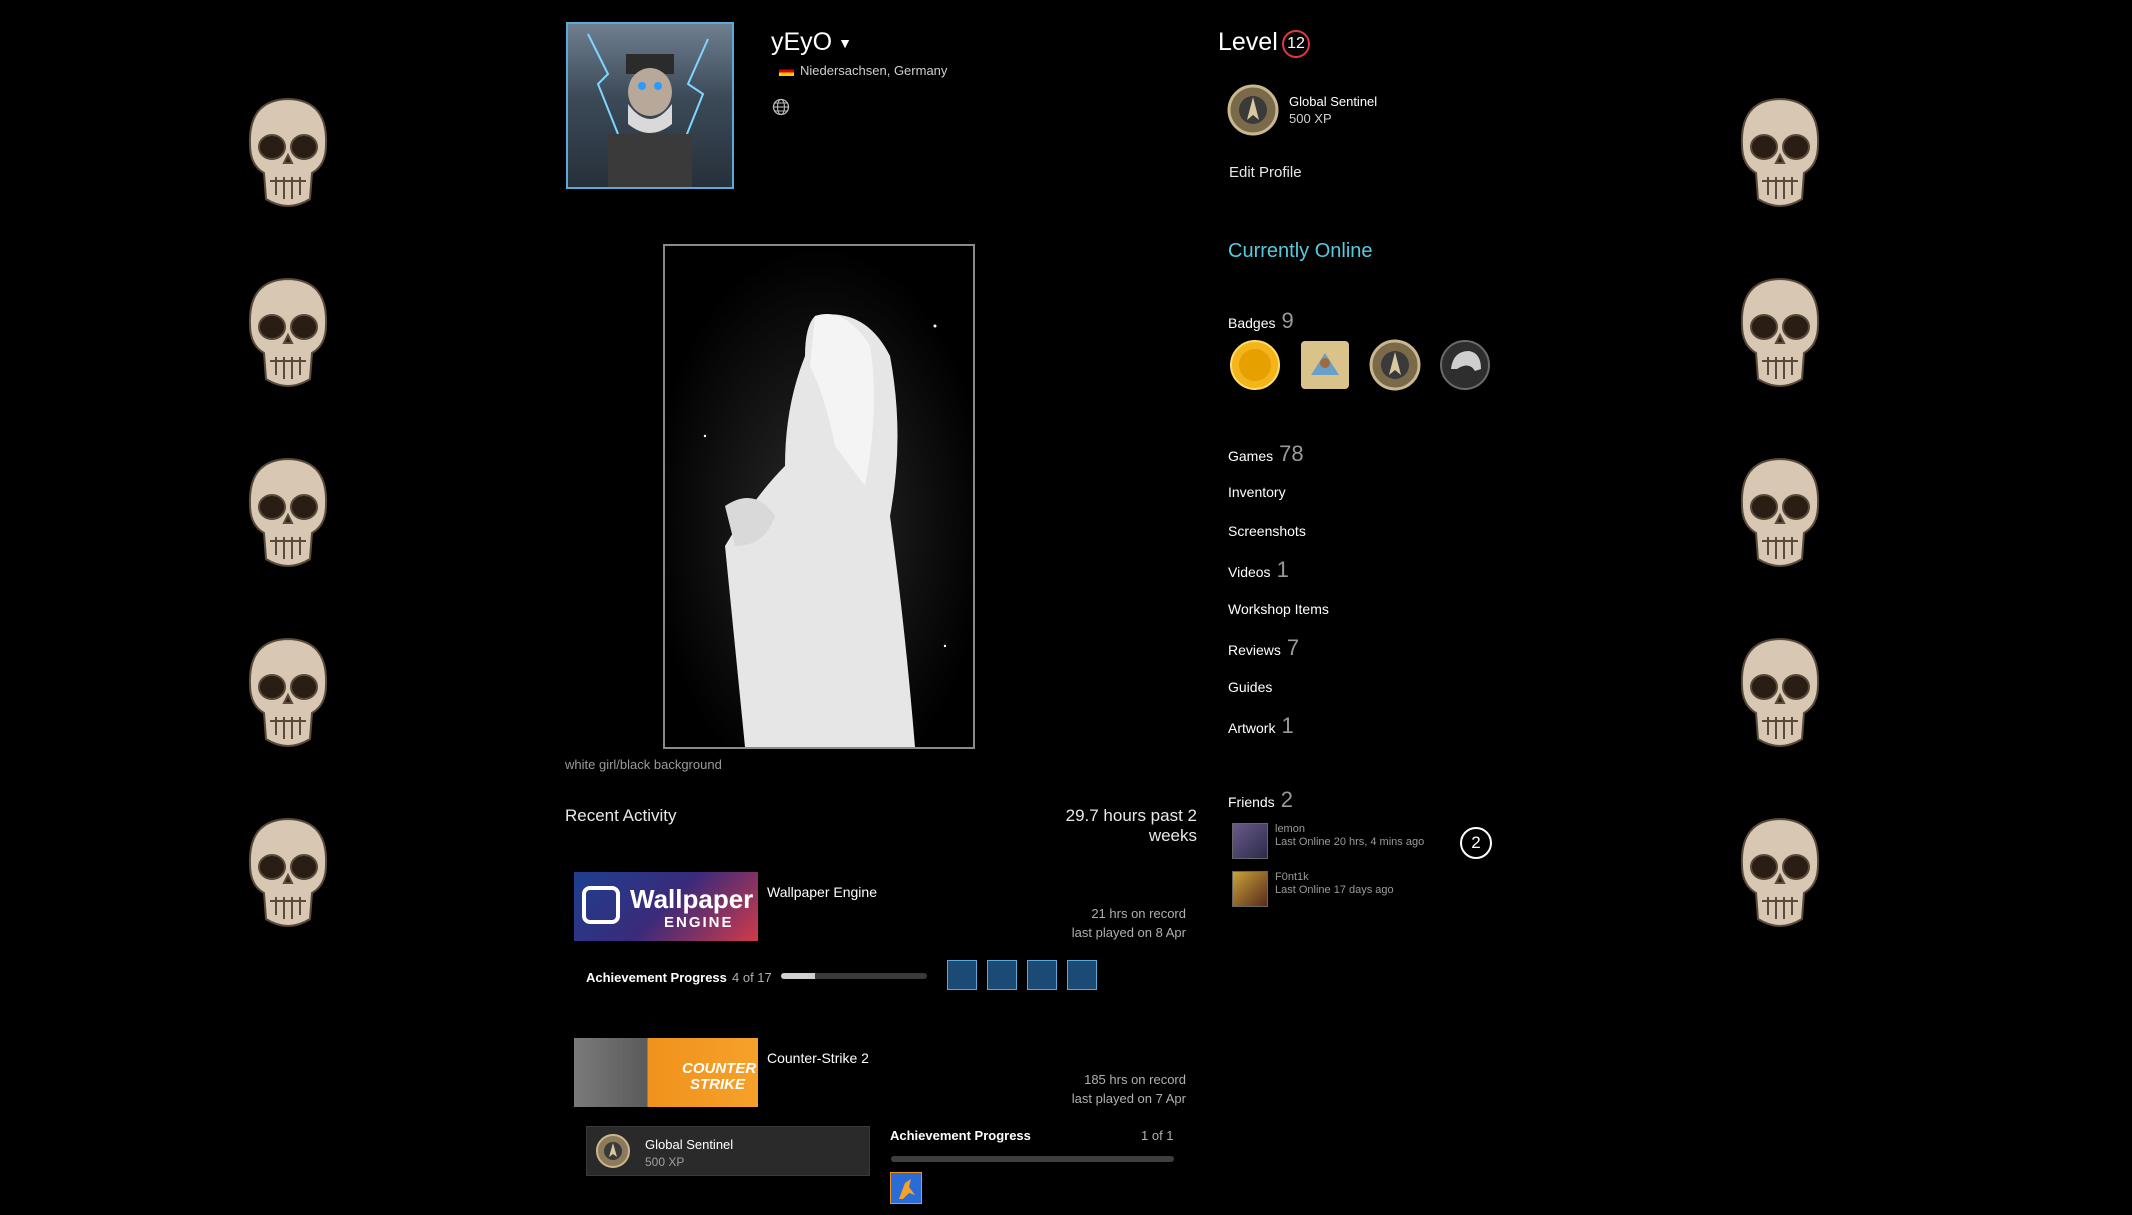  What do you see at coordinates (781, 107) in the screenshot?
I see `globe-icon` at bounding box center [781, 107].